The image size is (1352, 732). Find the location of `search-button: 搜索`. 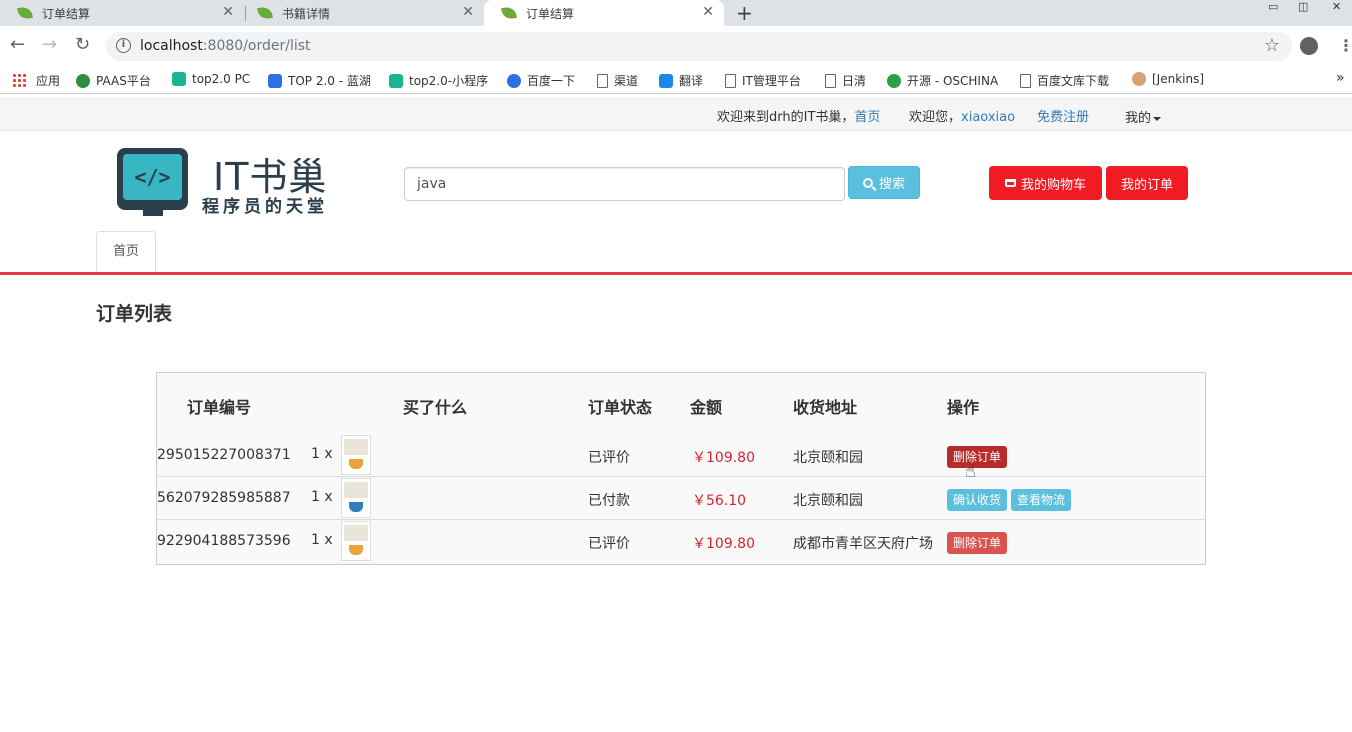

search-button: 搜索 is located at coordinates (884, 182).